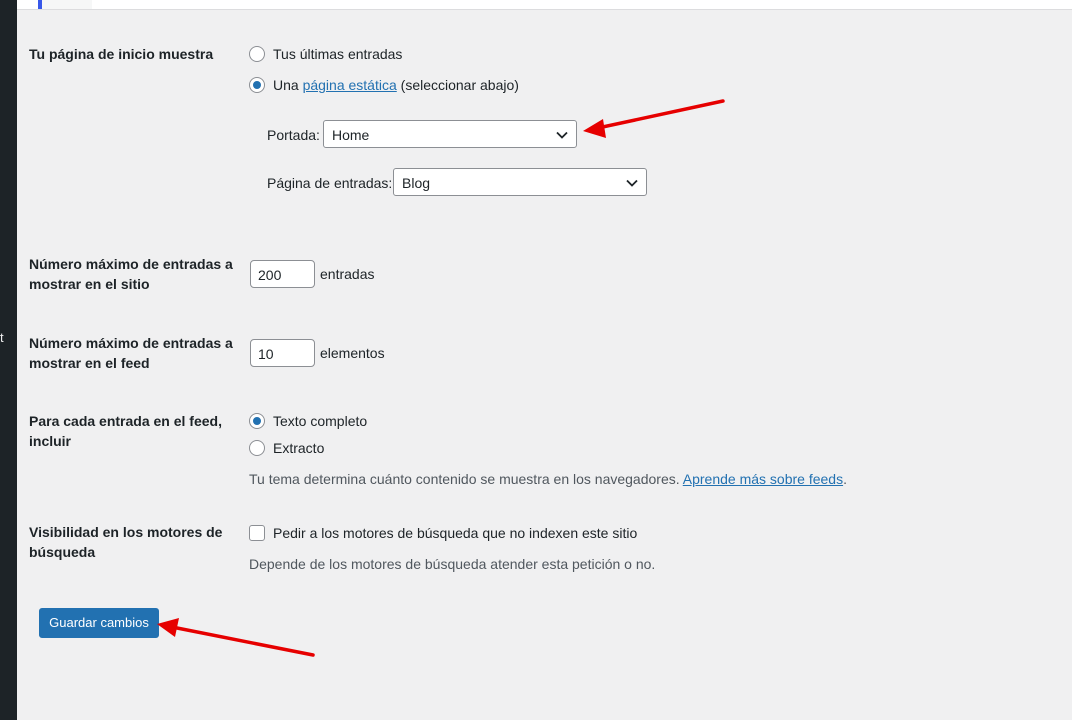  Describe the element at coordinates (347, 274) in the screenshot. I see `posts-per-page-unit: entradas` at that location.